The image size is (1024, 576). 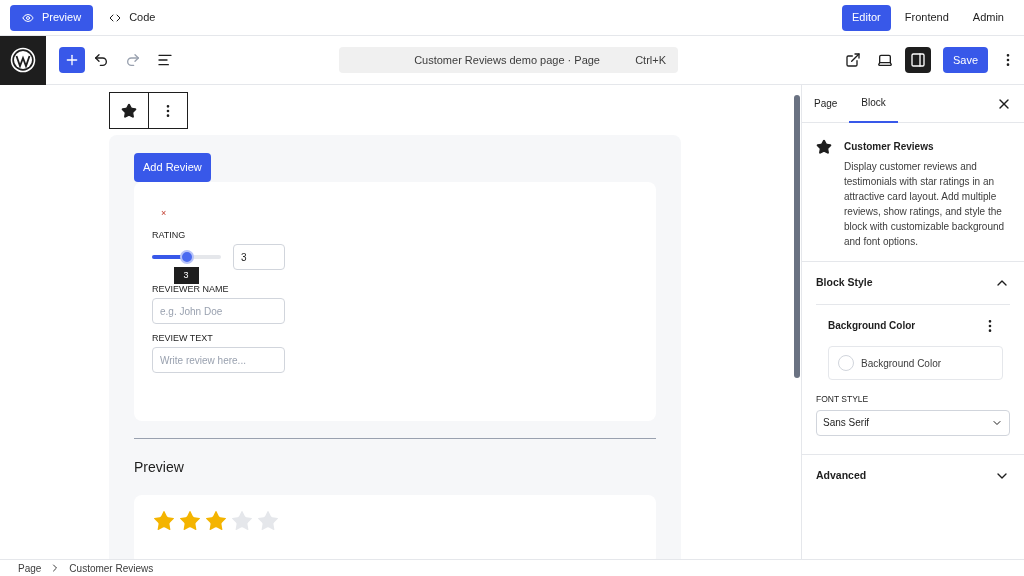 I want to click on command-bar: Customer Reviews demo page · Page Ctrl+K, so click(x=508, y=60).